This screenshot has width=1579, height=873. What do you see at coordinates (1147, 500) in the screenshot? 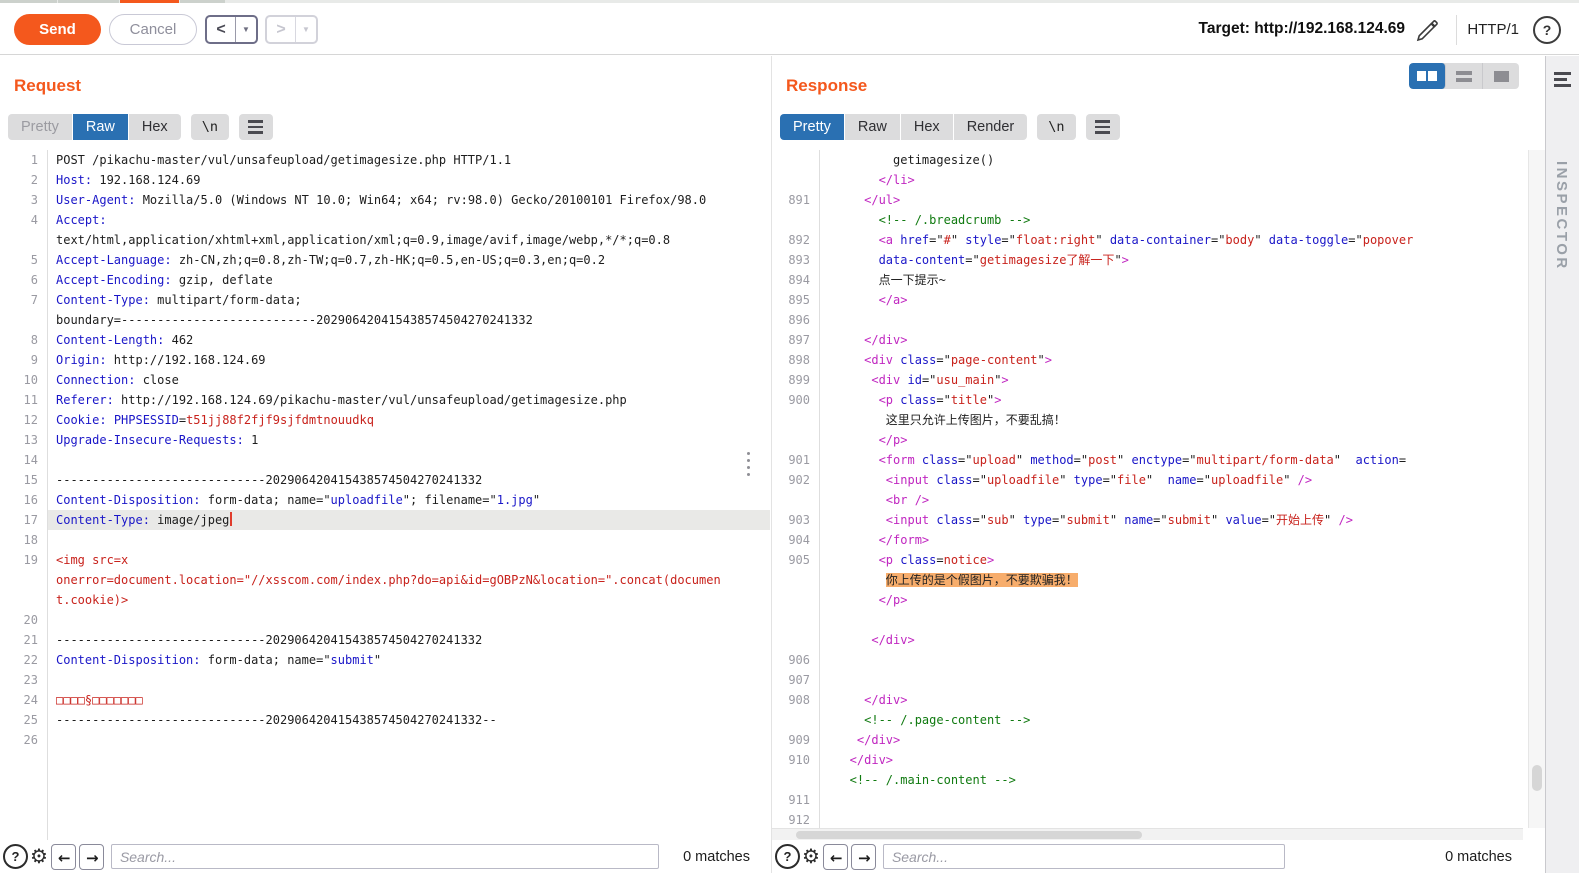
I see `code-line: <br />` at bounding box center [1147, 500].